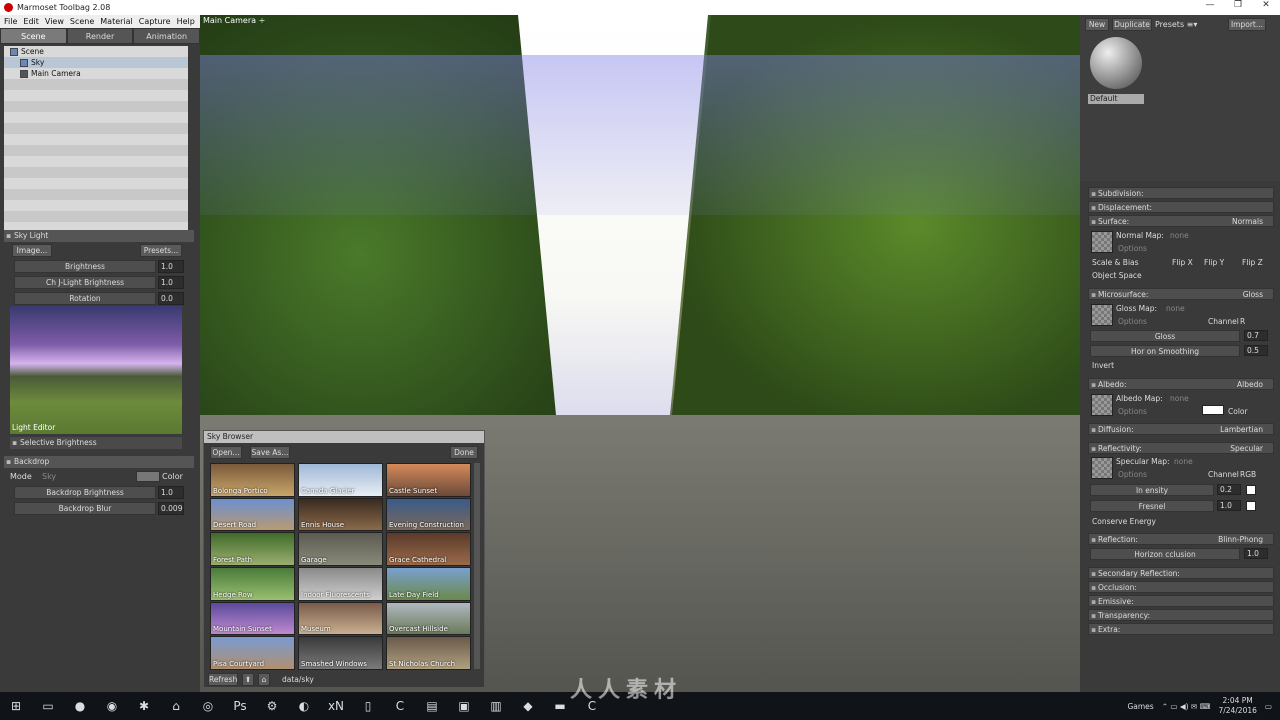 This screenshot has width=1280, height=720. I want to click on child-light-brightness-slider: Ch J-Light Brightness, so click(85, 282).